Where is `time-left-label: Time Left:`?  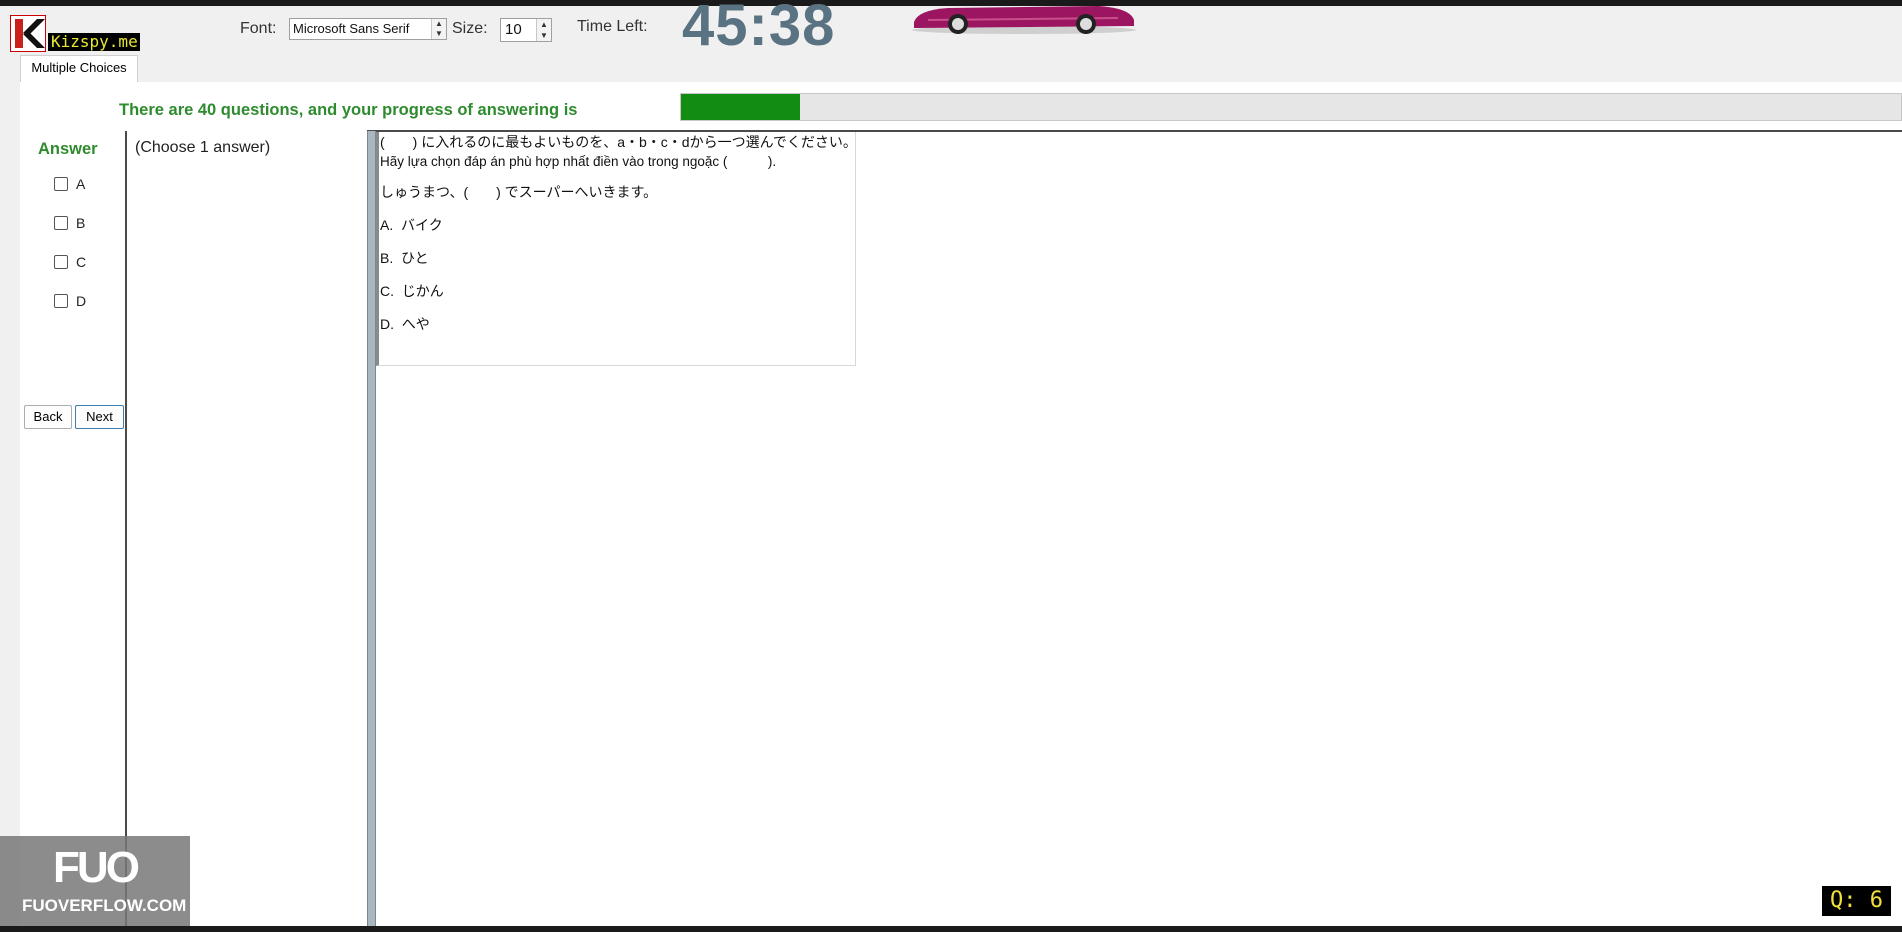 time-left-label: Time Left: is located at coordinates (612, 26).